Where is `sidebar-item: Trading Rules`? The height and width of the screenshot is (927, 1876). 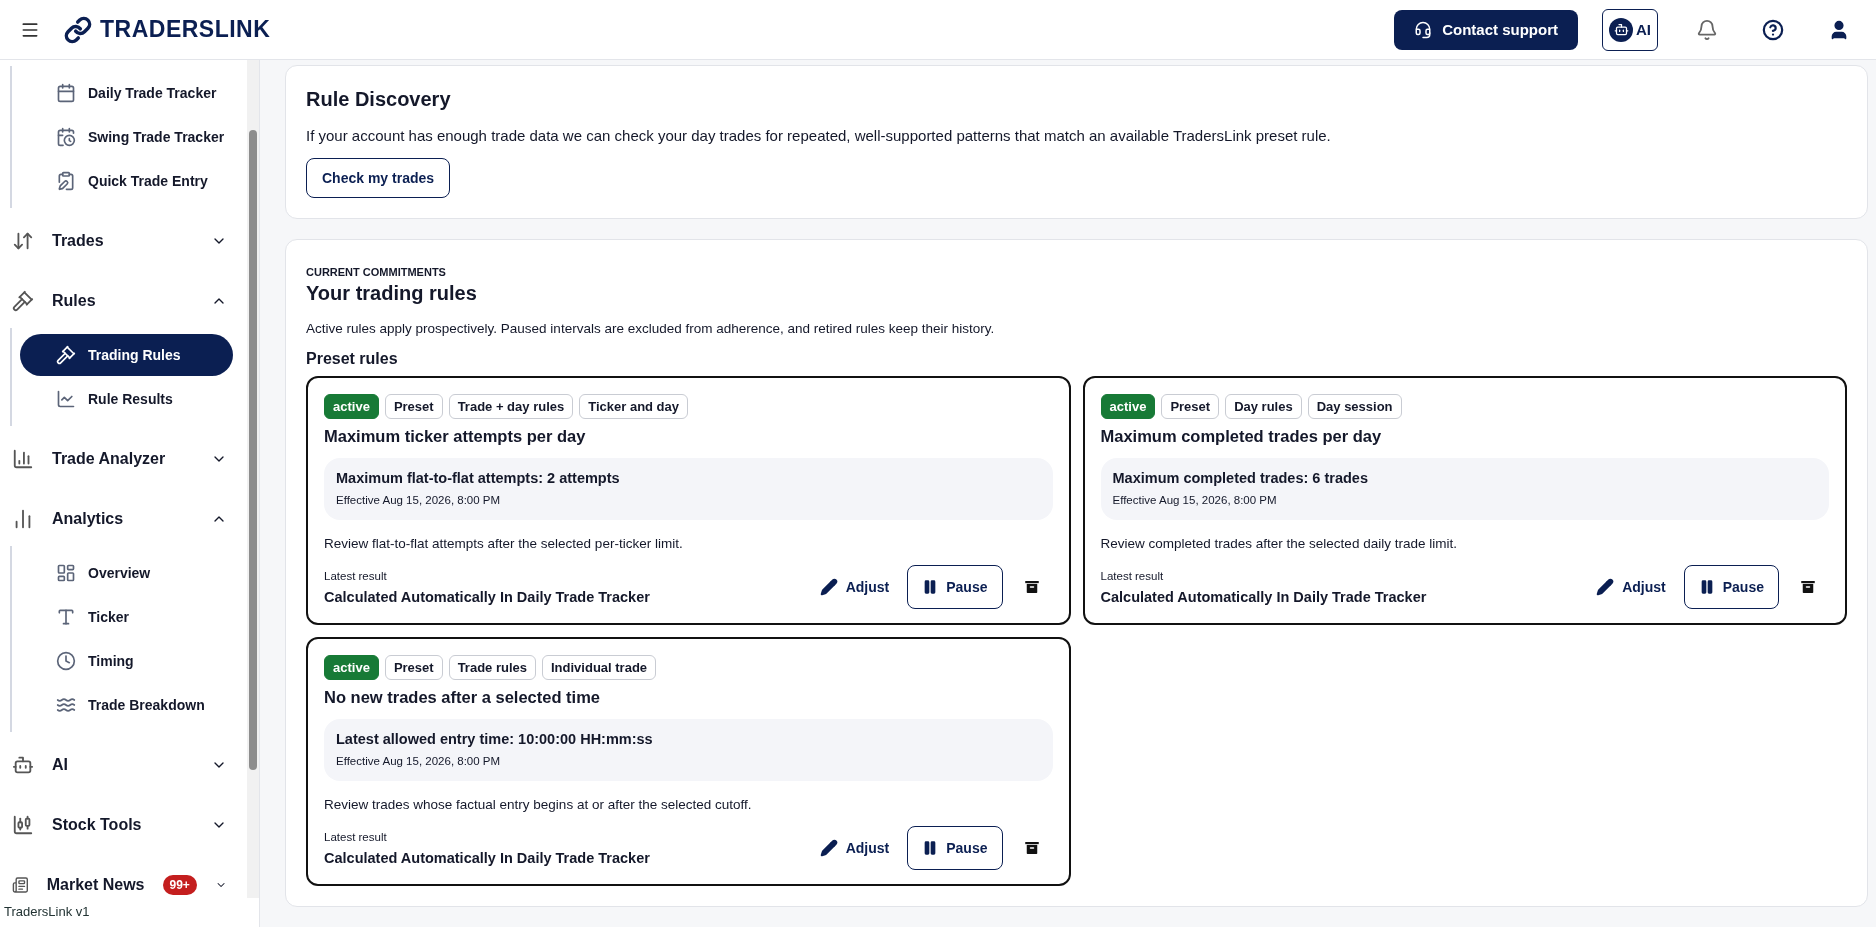
sidebar-item: Trading Rules is located at coordinates (126, 355).